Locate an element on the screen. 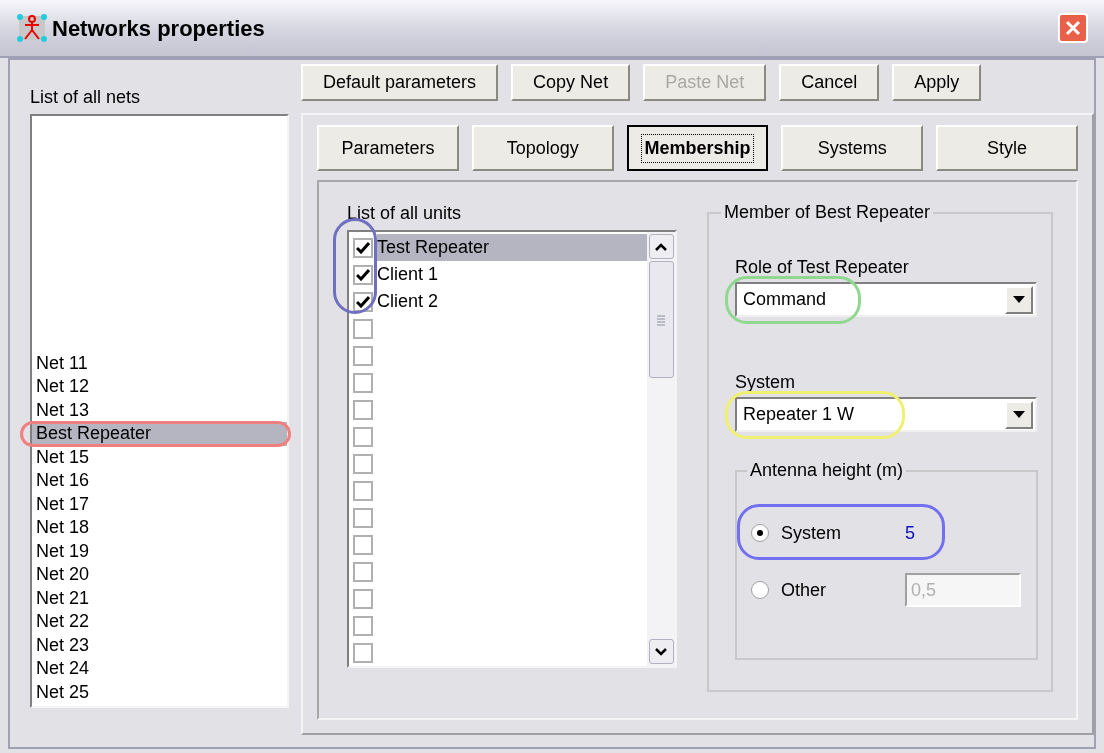 The height and width of the screenshot is (753, 1104). scroll-thumb is located at coordinates (661, 319).